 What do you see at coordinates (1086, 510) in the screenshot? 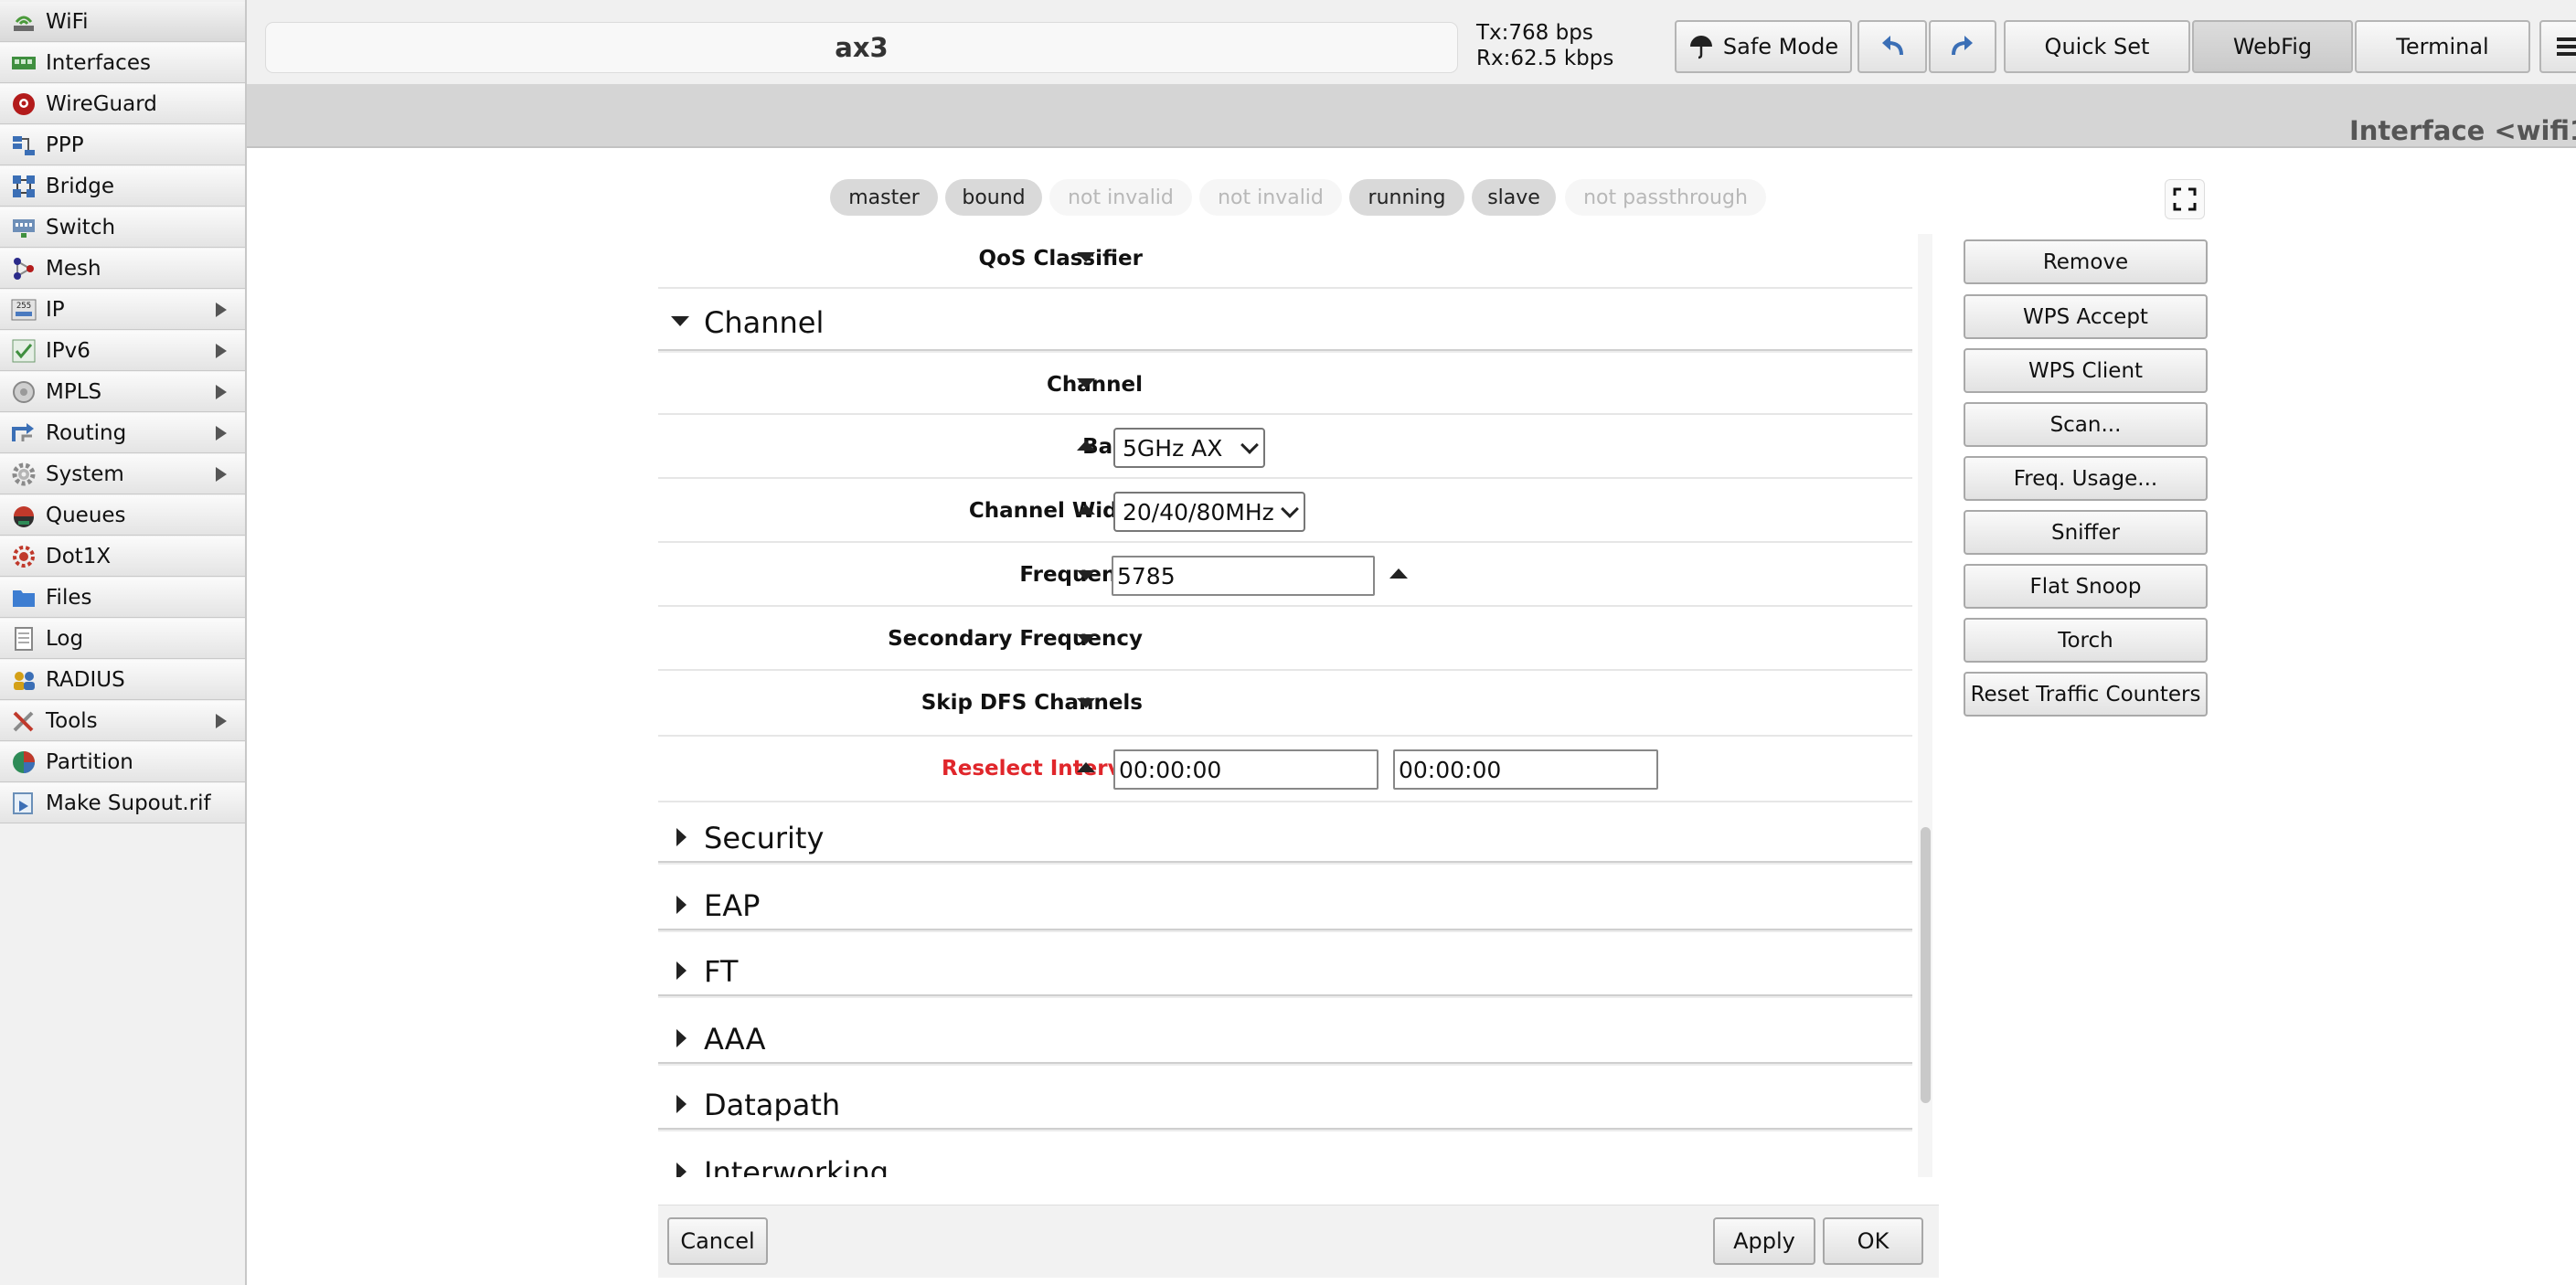
I see `channel-width-collapse-icon` at bounding box center [1086, 510].